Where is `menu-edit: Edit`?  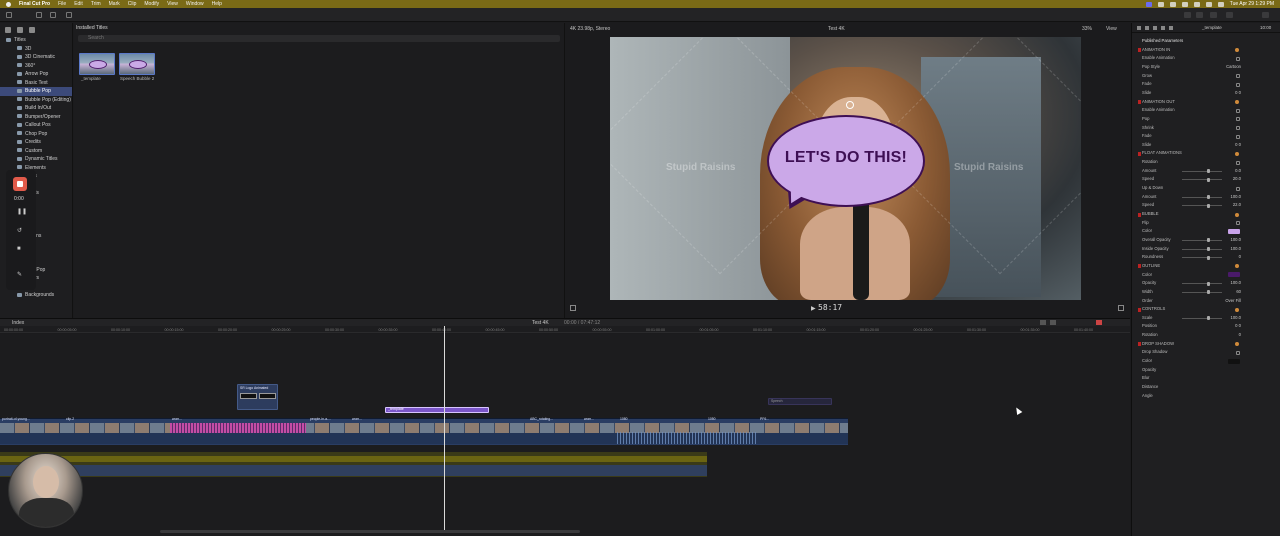 menu-edit: Edit is located at coordinates (78, 4).